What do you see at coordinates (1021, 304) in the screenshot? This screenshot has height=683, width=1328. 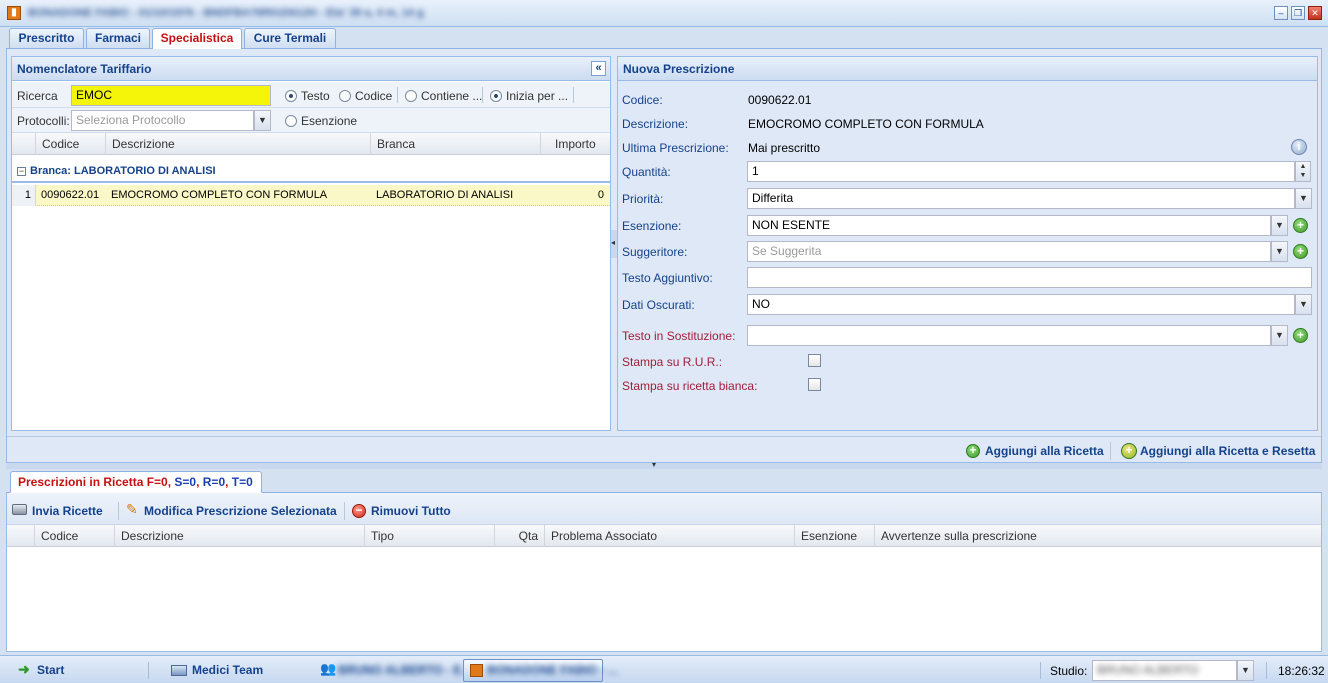 I see `dati-oscurati-select: NO` at bounding box center [1021, 304].